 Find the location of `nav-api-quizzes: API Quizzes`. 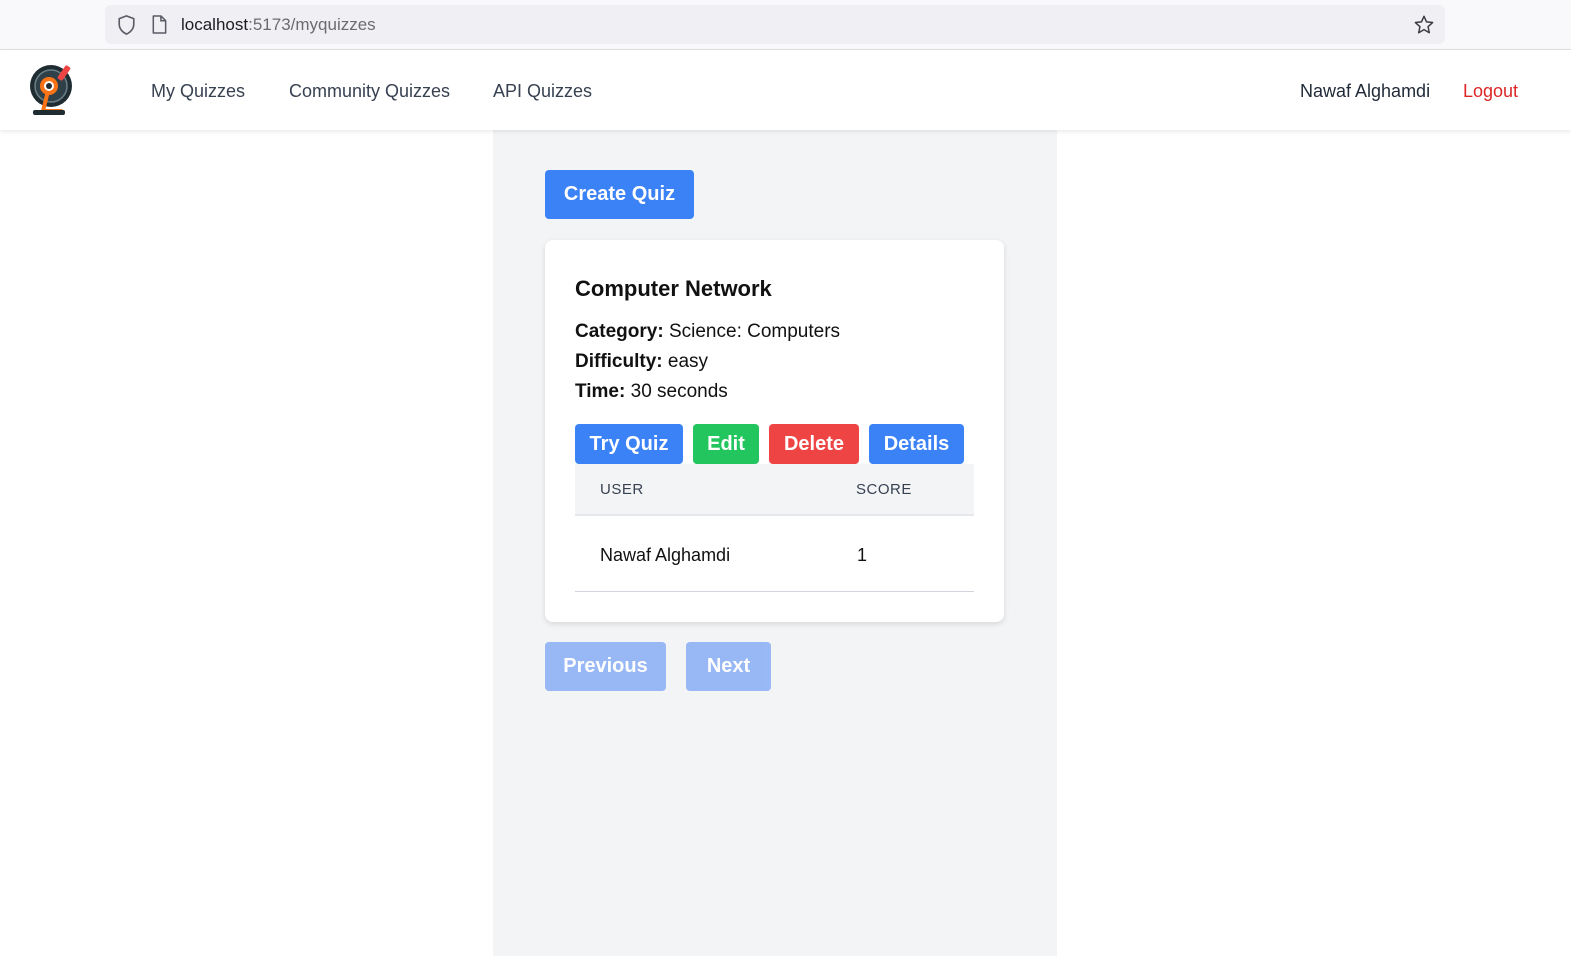

nav-api-quizzes: API Quizzes is located at coordinates (542, 91).